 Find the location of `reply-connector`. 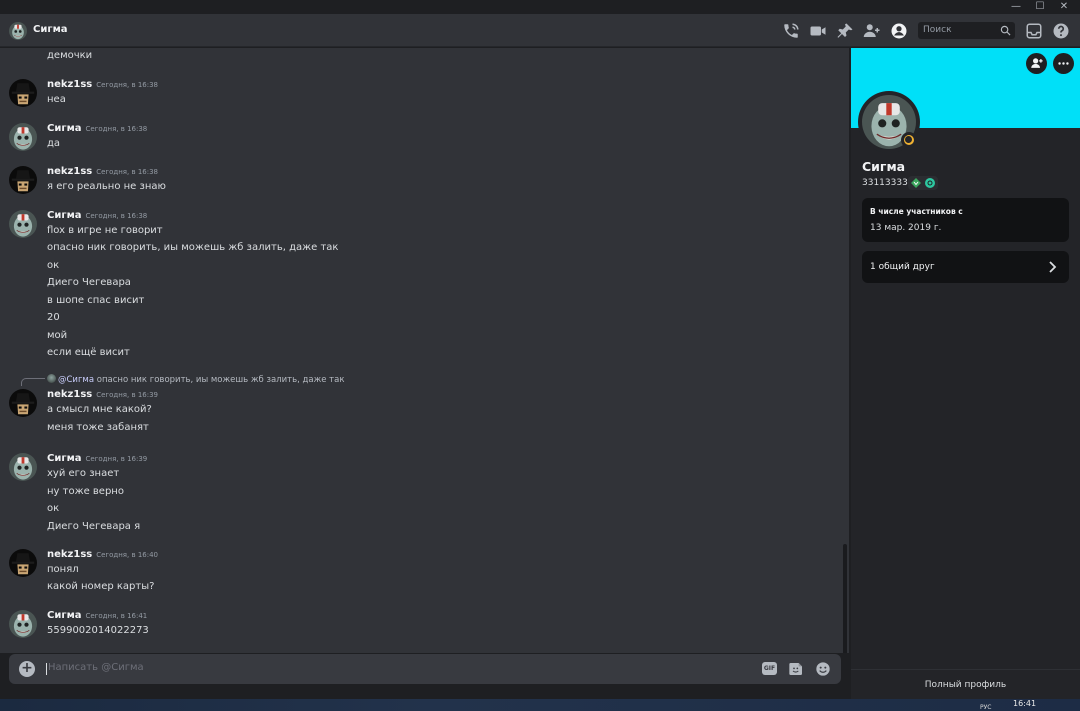

reply-connector is located at coordinates (33, 382).